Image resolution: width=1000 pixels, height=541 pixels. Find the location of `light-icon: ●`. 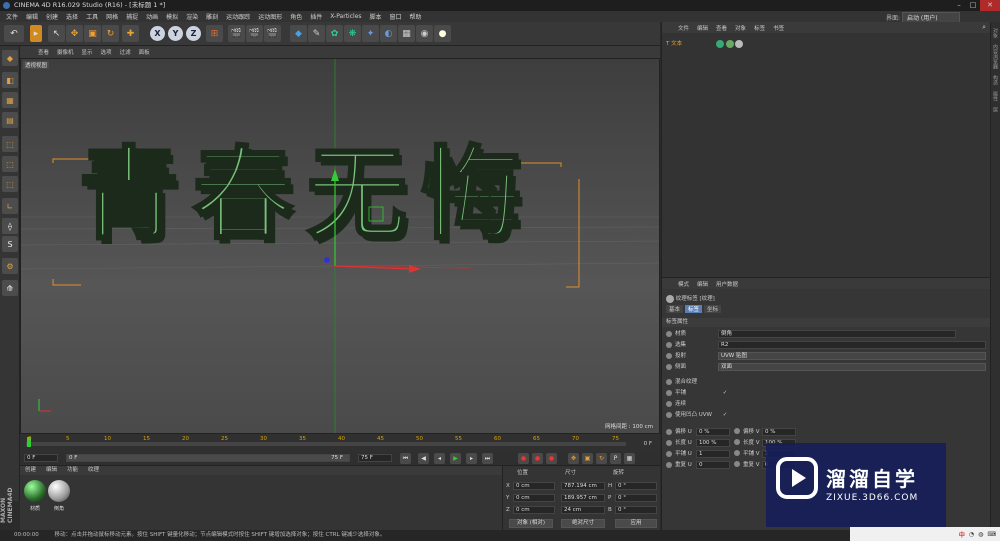

light-icon: ● is located at coordinates (442, 33).